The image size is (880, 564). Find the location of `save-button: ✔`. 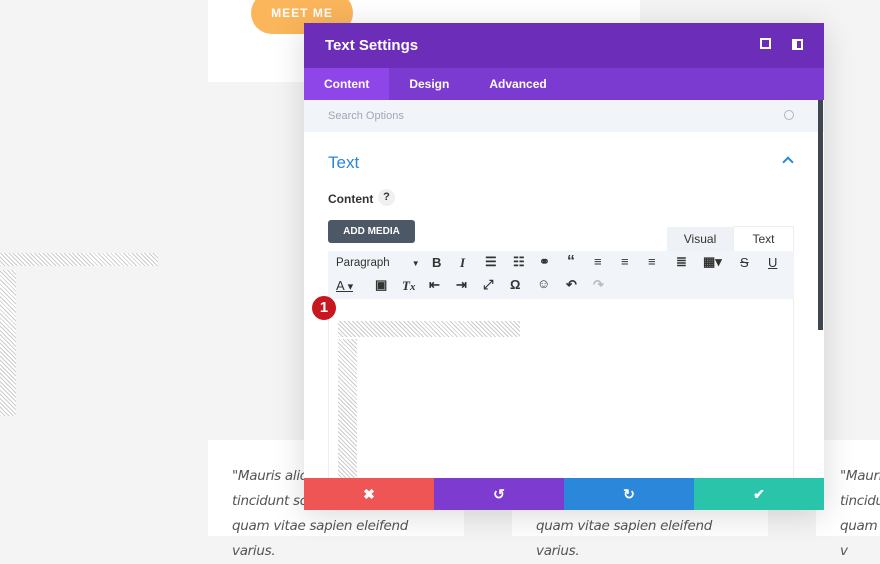

save-button: ✔ is located at coordinates (759, 494).